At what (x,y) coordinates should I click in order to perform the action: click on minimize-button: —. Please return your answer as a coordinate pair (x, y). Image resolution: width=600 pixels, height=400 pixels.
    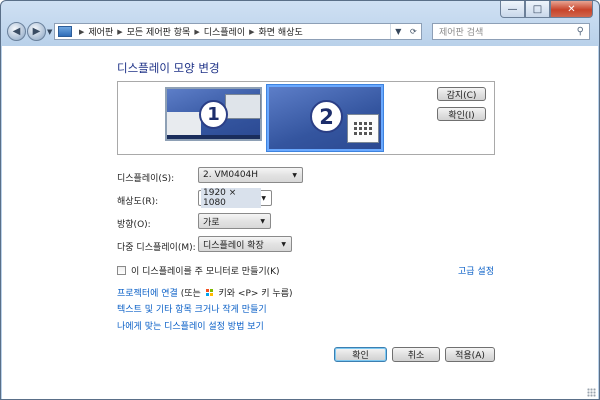
    Looking at the image, I should click on (512, 9).